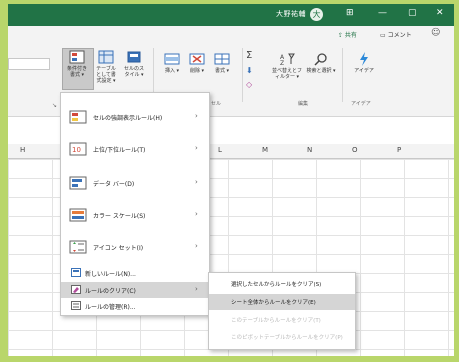  I want to click on submenu-item-clear-selected: 選択したセルからルールをクリア(S), so click(282, 284).